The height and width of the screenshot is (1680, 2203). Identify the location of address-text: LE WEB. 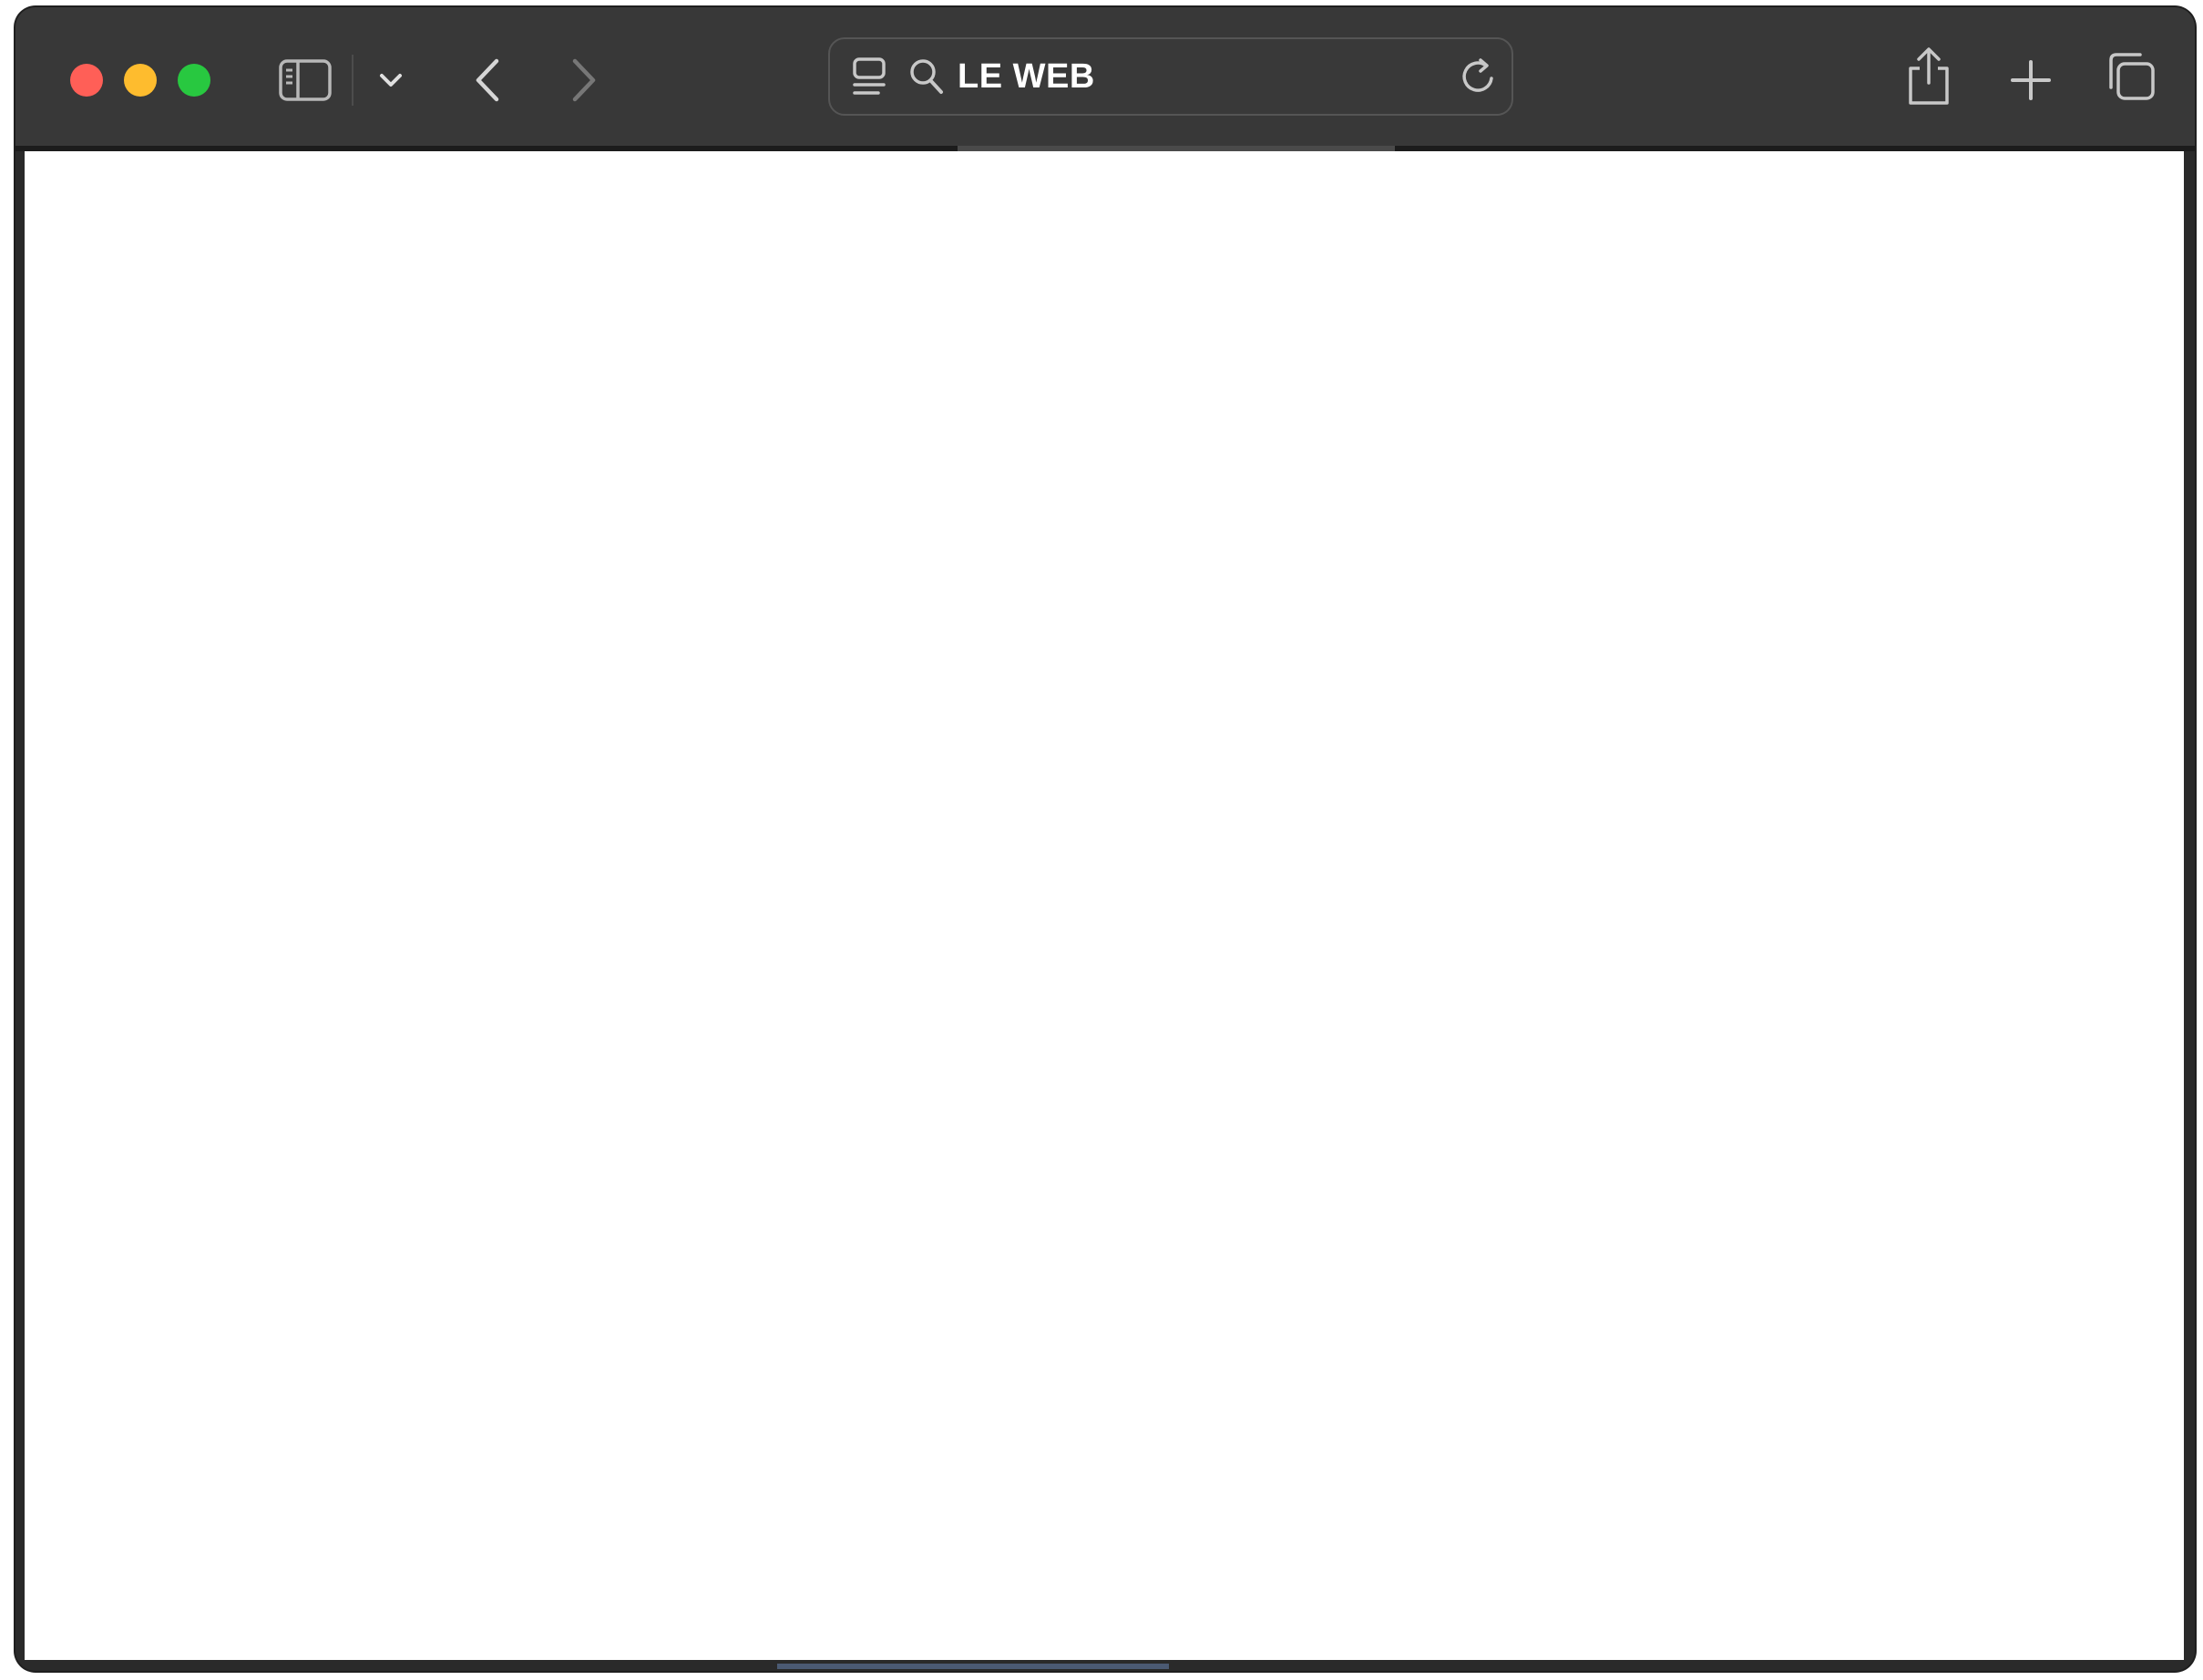
(1026, 77).